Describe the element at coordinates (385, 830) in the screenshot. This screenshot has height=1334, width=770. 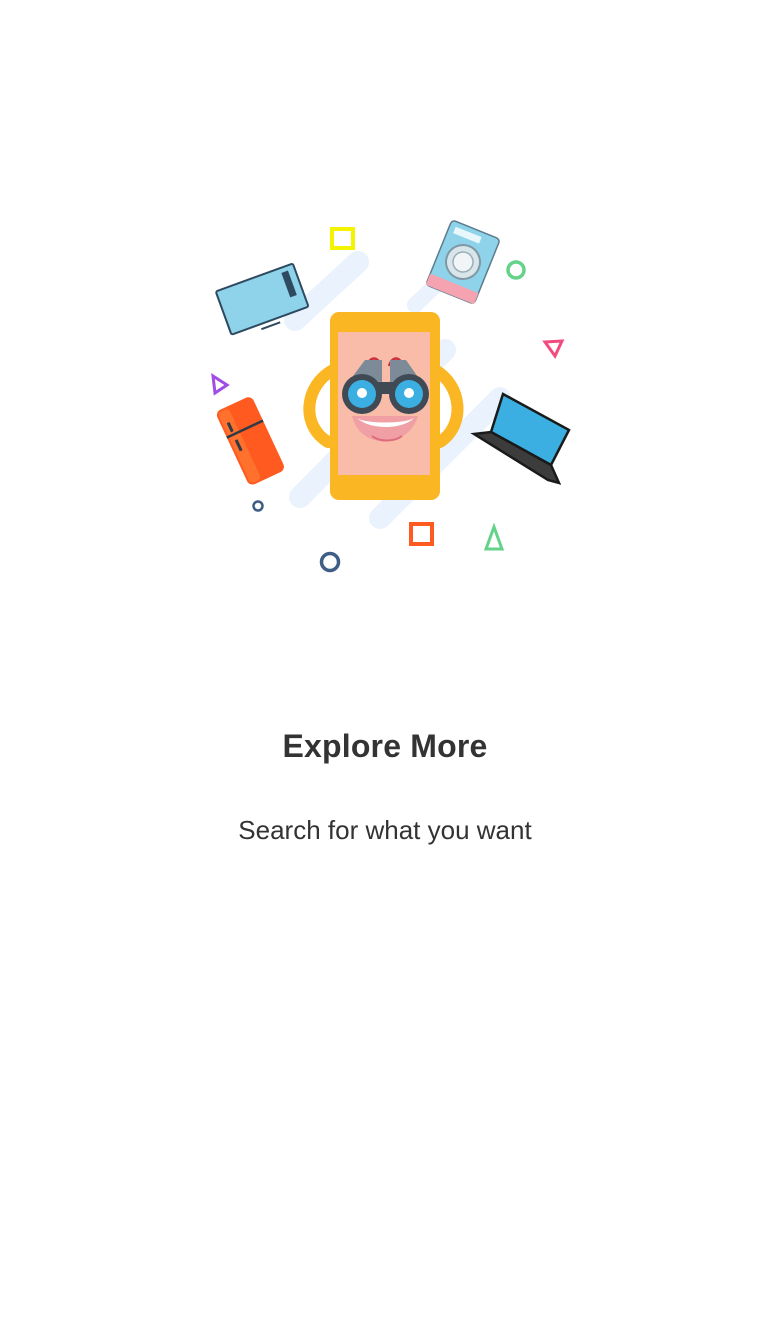
I see `onboarding-subtitle: Search for what you want` at that location.